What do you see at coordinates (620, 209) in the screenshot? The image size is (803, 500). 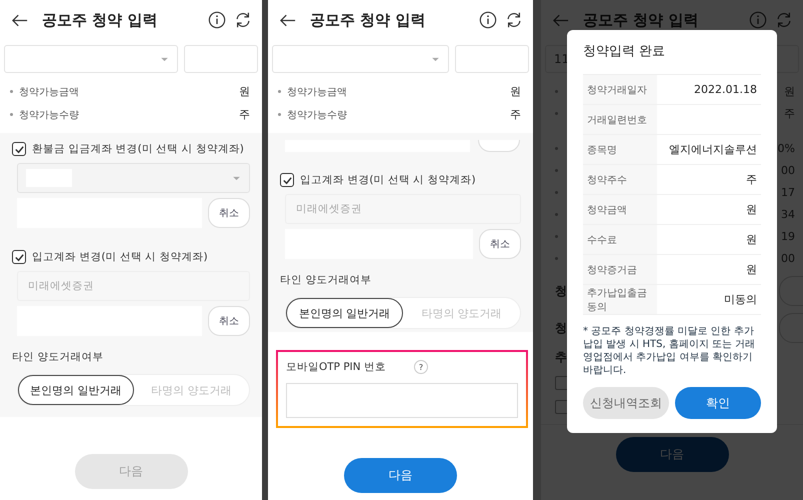 I see `table-label-cell: 청약금액` at bounding box center [620, 209].